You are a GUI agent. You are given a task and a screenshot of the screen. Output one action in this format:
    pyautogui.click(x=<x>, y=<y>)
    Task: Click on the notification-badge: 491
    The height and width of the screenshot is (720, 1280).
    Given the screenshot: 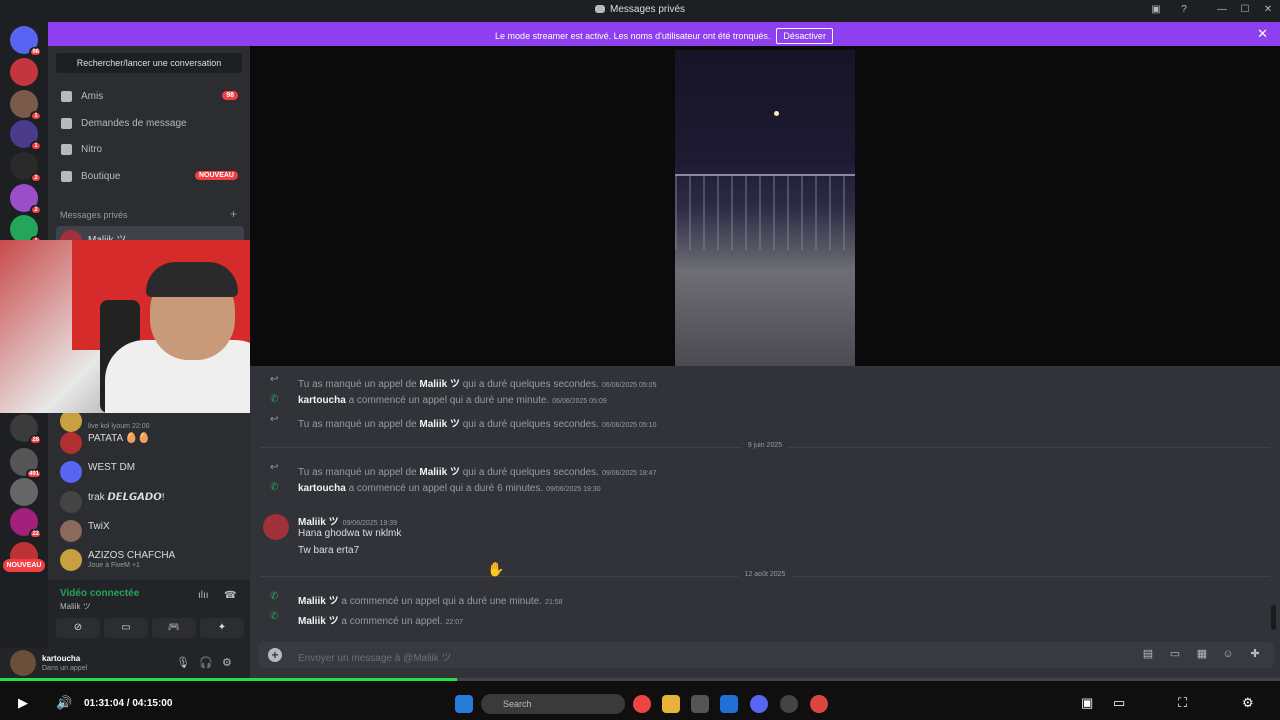 What is the action you would take?
    pyautogui.click(x=33, y=474)
    